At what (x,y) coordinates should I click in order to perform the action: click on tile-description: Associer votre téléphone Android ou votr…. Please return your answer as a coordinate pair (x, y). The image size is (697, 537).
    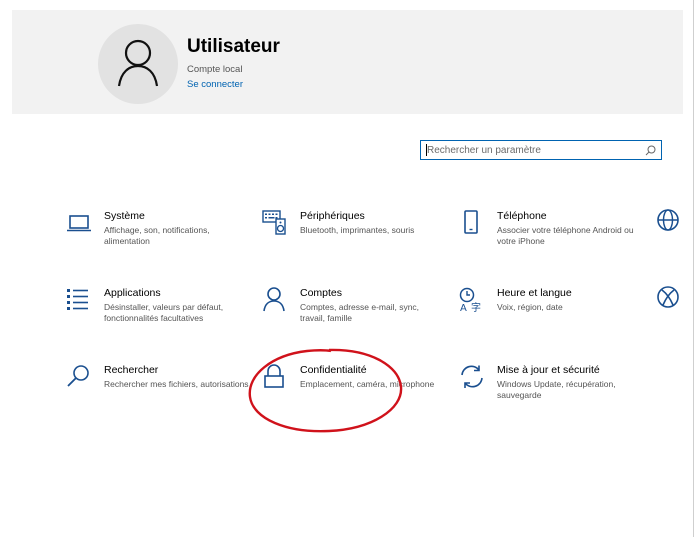
    Looking at the image, I should click on (565, 235).